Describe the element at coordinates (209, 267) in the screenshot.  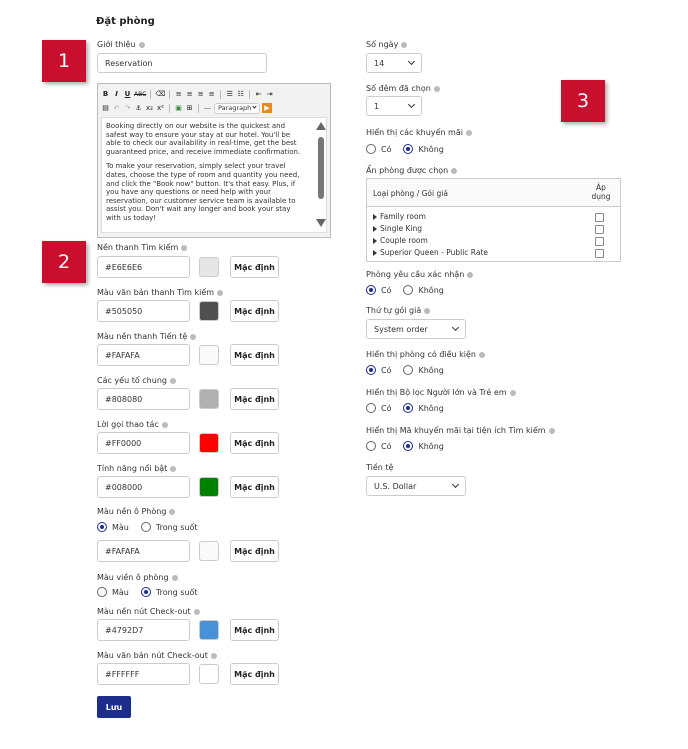
I see `color-swatch-search-bg` at that location.